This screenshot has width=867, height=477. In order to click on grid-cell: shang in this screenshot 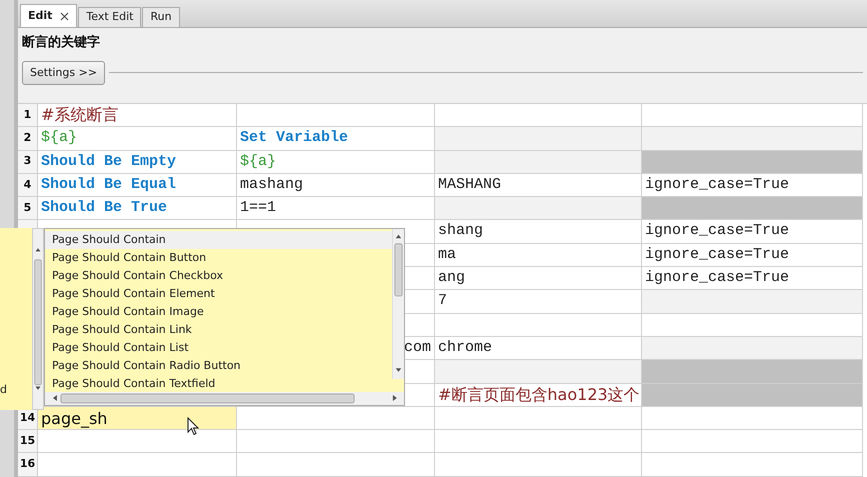, I will do `click(538, 232)`.